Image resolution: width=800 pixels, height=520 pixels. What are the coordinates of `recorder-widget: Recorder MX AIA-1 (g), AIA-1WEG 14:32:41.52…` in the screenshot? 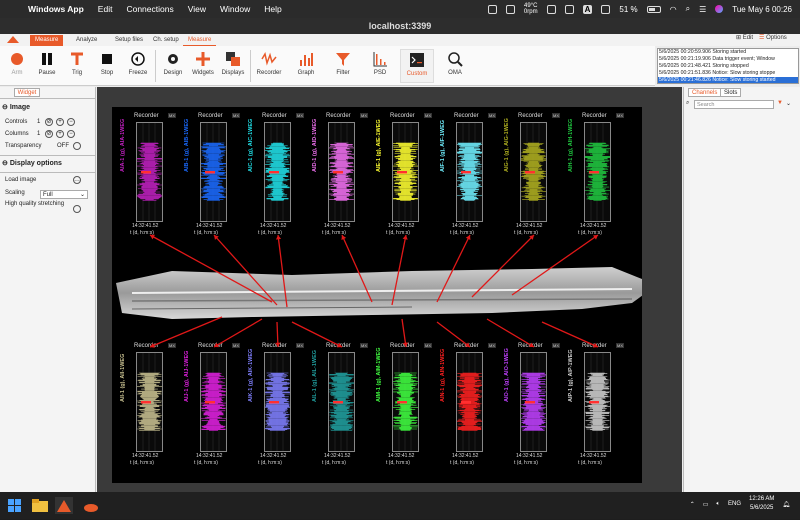 It's located at (148, 176).